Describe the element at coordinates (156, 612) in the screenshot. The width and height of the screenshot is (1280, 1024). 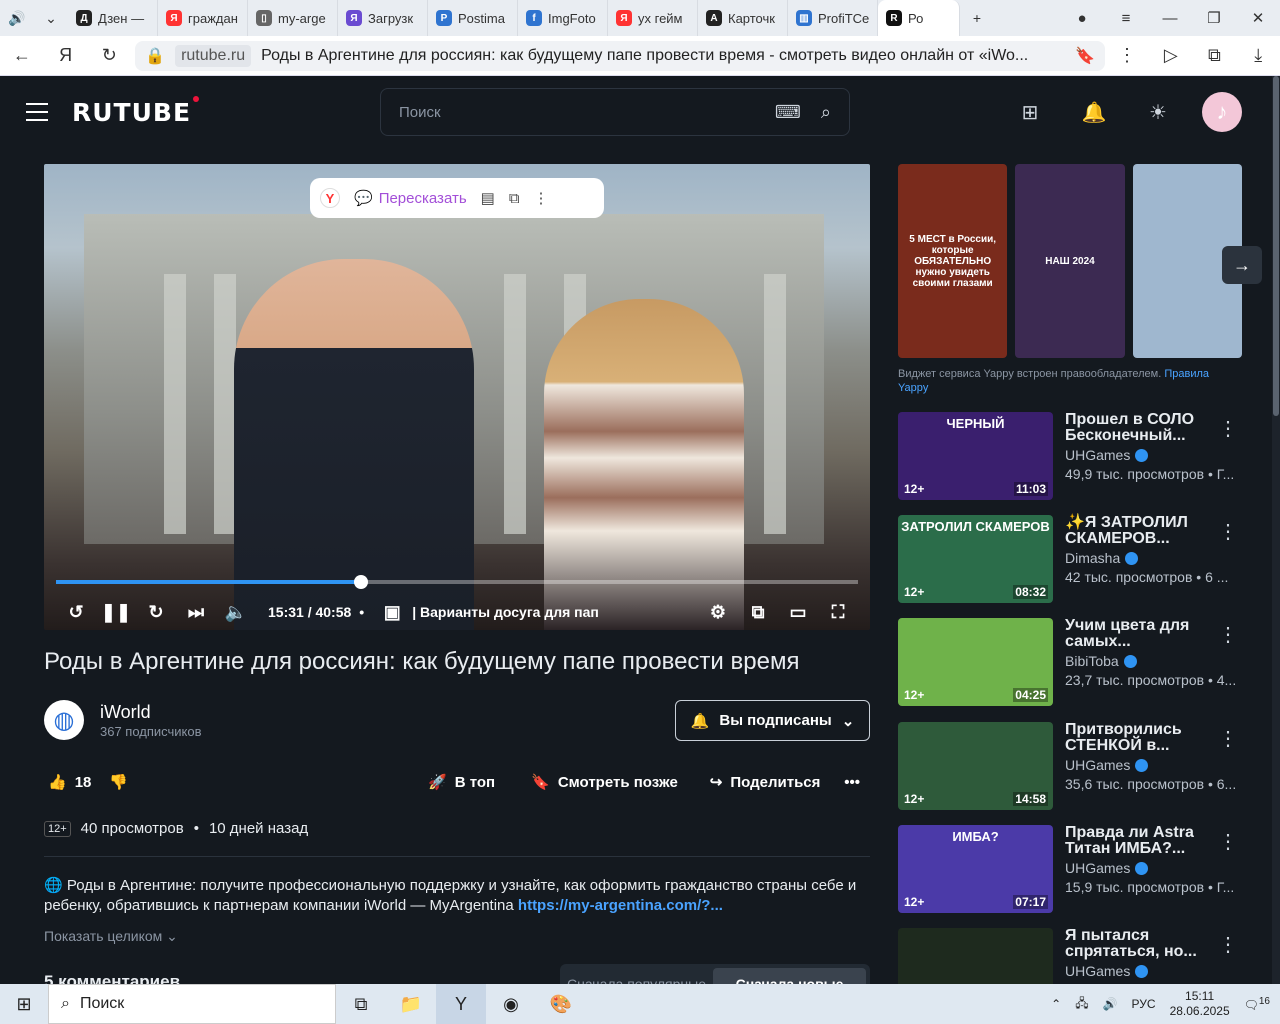
I see `forward-10-icon: ↻` at that location.